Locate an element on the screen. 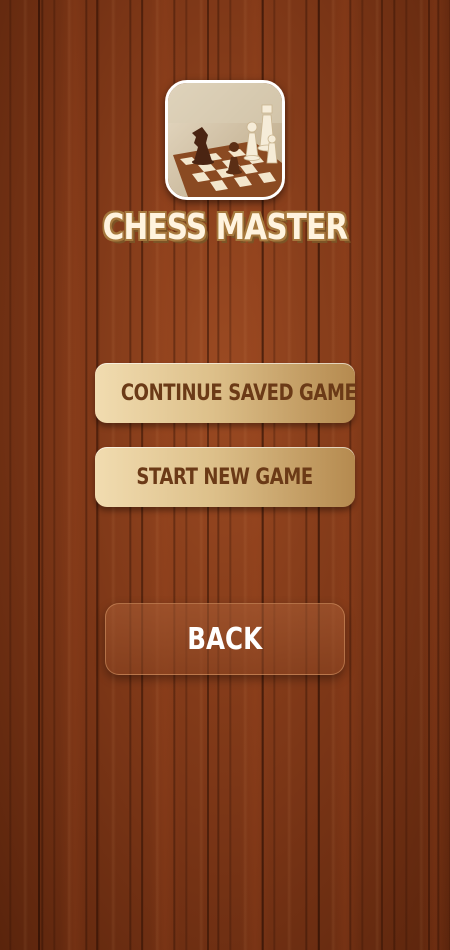 The image size is (450, 950). start-new-game-button: START NEW GAME is located at coordinates (225, 477).